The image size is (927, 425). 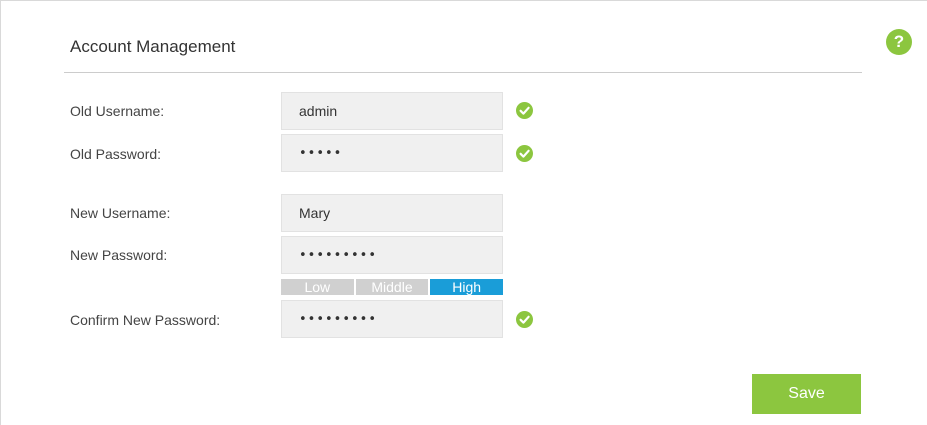 I want to click on save-button: Save, so click(x=806, y=394).